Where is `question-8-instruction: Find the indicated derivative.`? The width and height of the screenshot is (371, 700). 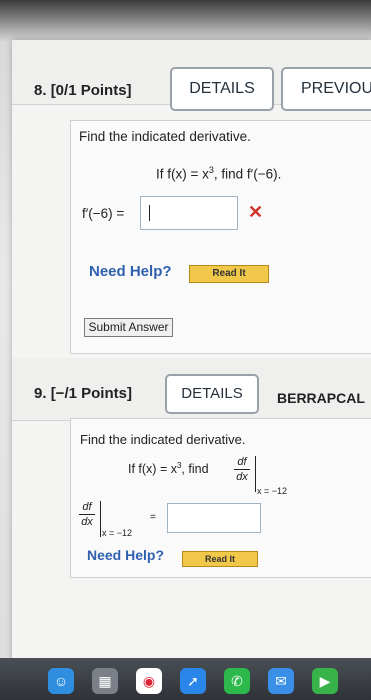 question-8-instruction: Find the indicated derivative. is located at coordinates (165, 136).